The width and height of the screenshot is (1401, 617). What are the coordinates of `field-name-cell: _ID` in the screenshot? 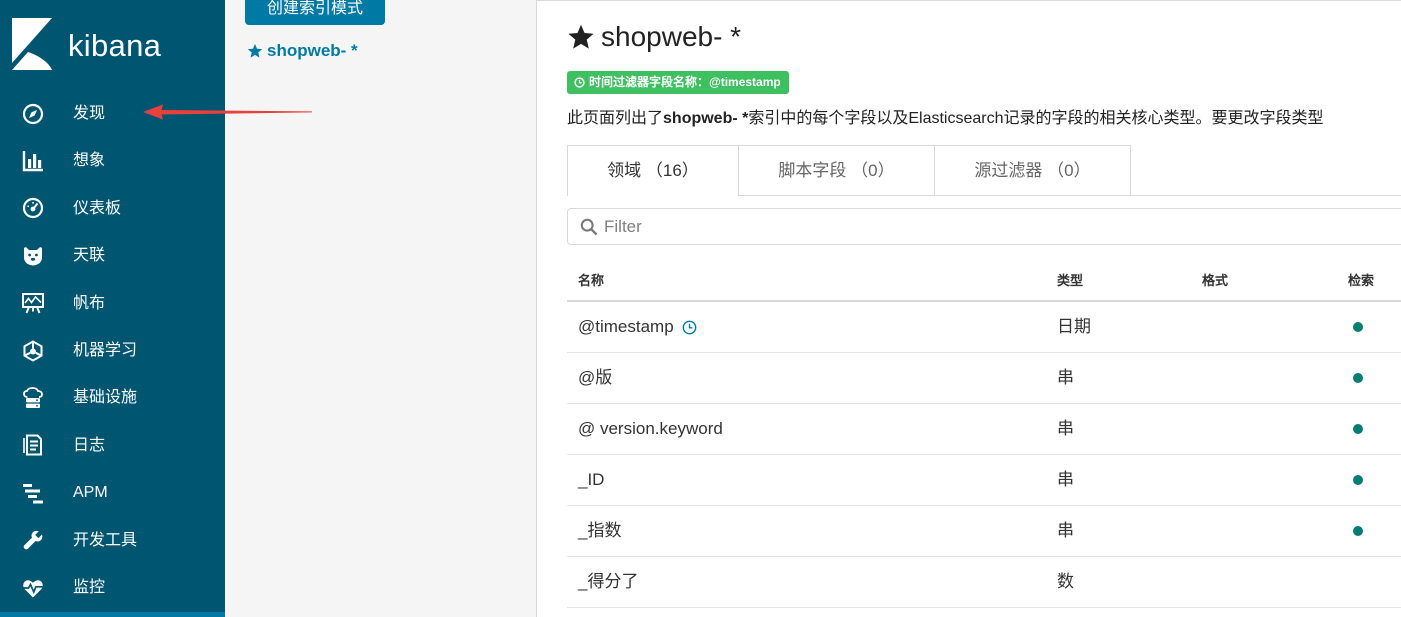 It's located at (591, 480).